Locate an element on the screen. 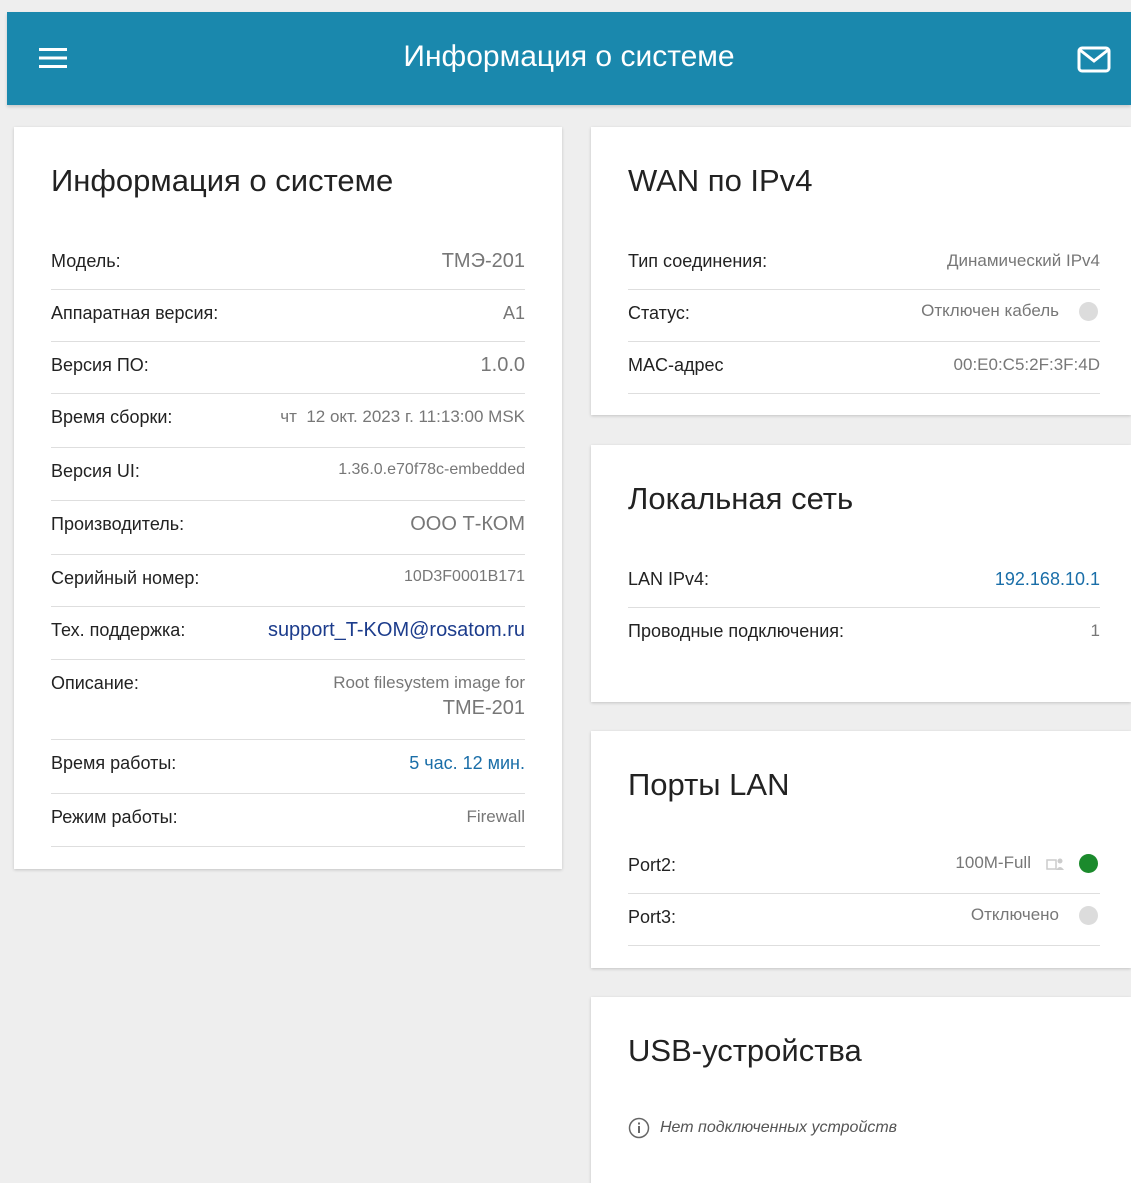 The image size is (1131, 1183). row-value: 10D3F0001B171 is located at coordinates (464, 576).